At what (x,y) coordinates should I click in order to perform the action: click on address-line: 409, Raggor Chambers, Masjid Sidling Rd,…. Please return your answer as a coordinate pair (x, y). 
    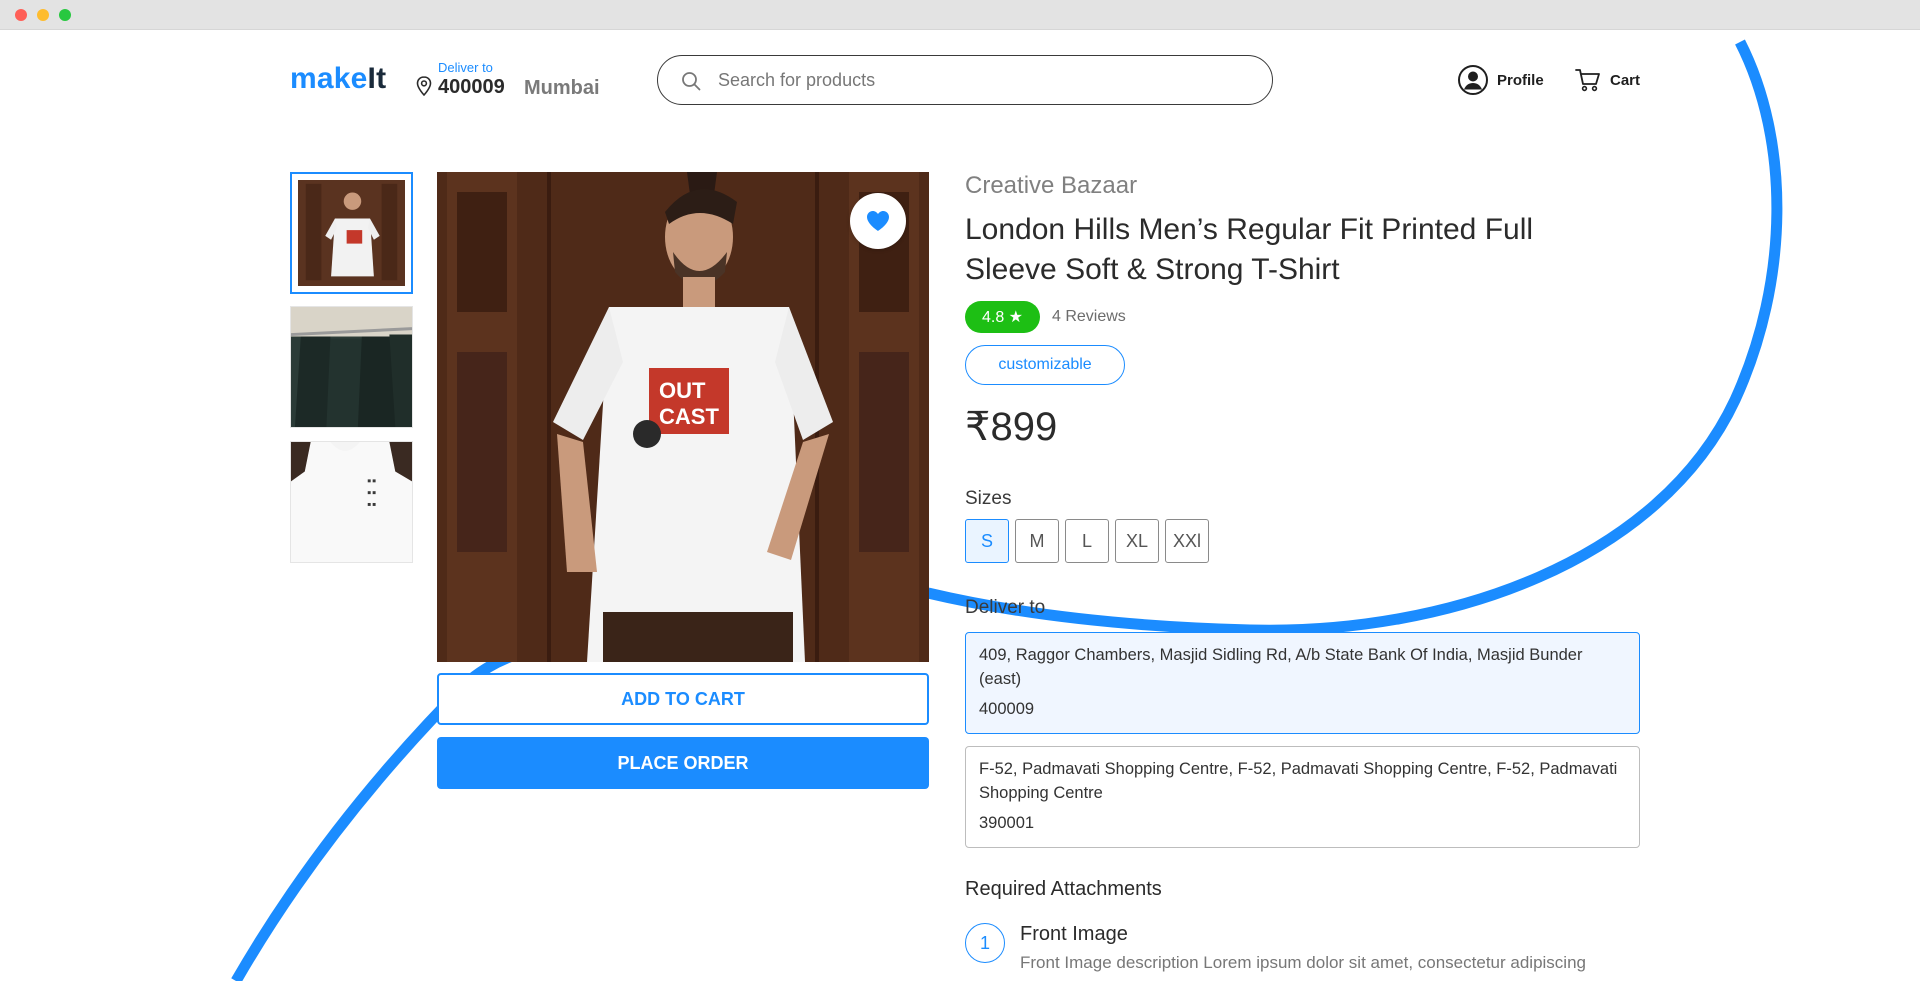
    Looking at the image, I should click on (1281, 667).